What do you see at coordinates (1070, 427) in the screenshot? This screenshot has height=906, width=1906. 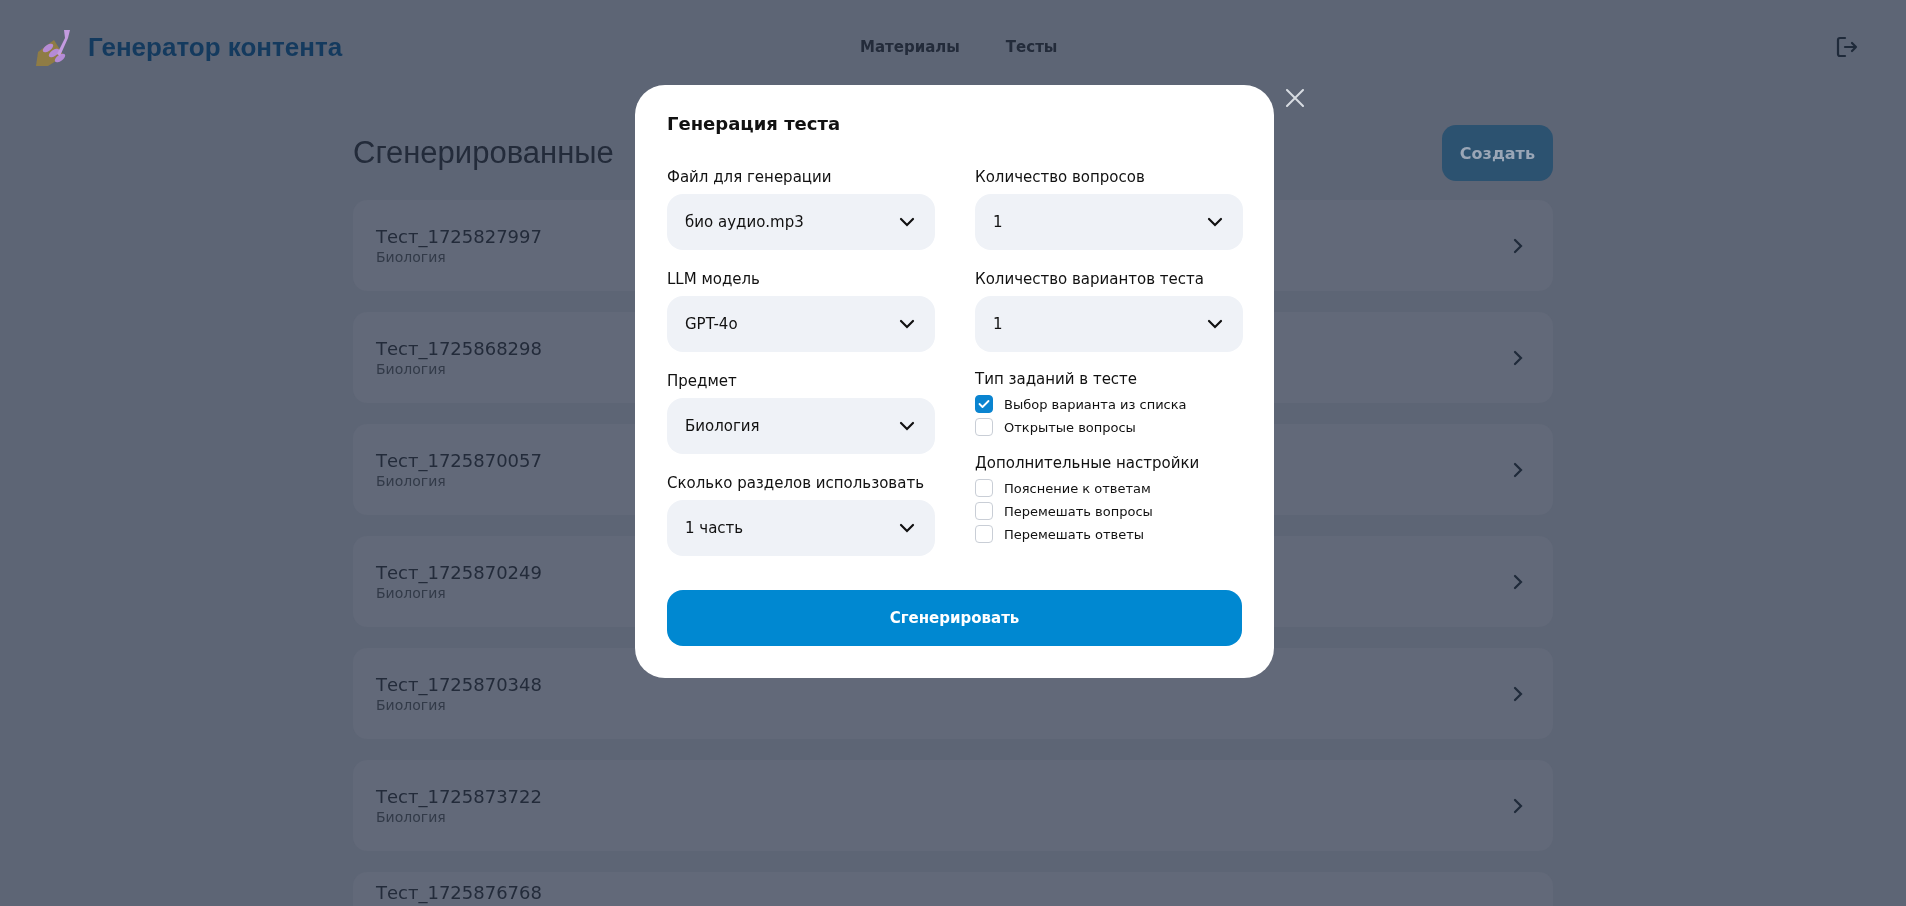 I see `checkbox-label: Открытые вопросы` at bounding box center [1070, 427].